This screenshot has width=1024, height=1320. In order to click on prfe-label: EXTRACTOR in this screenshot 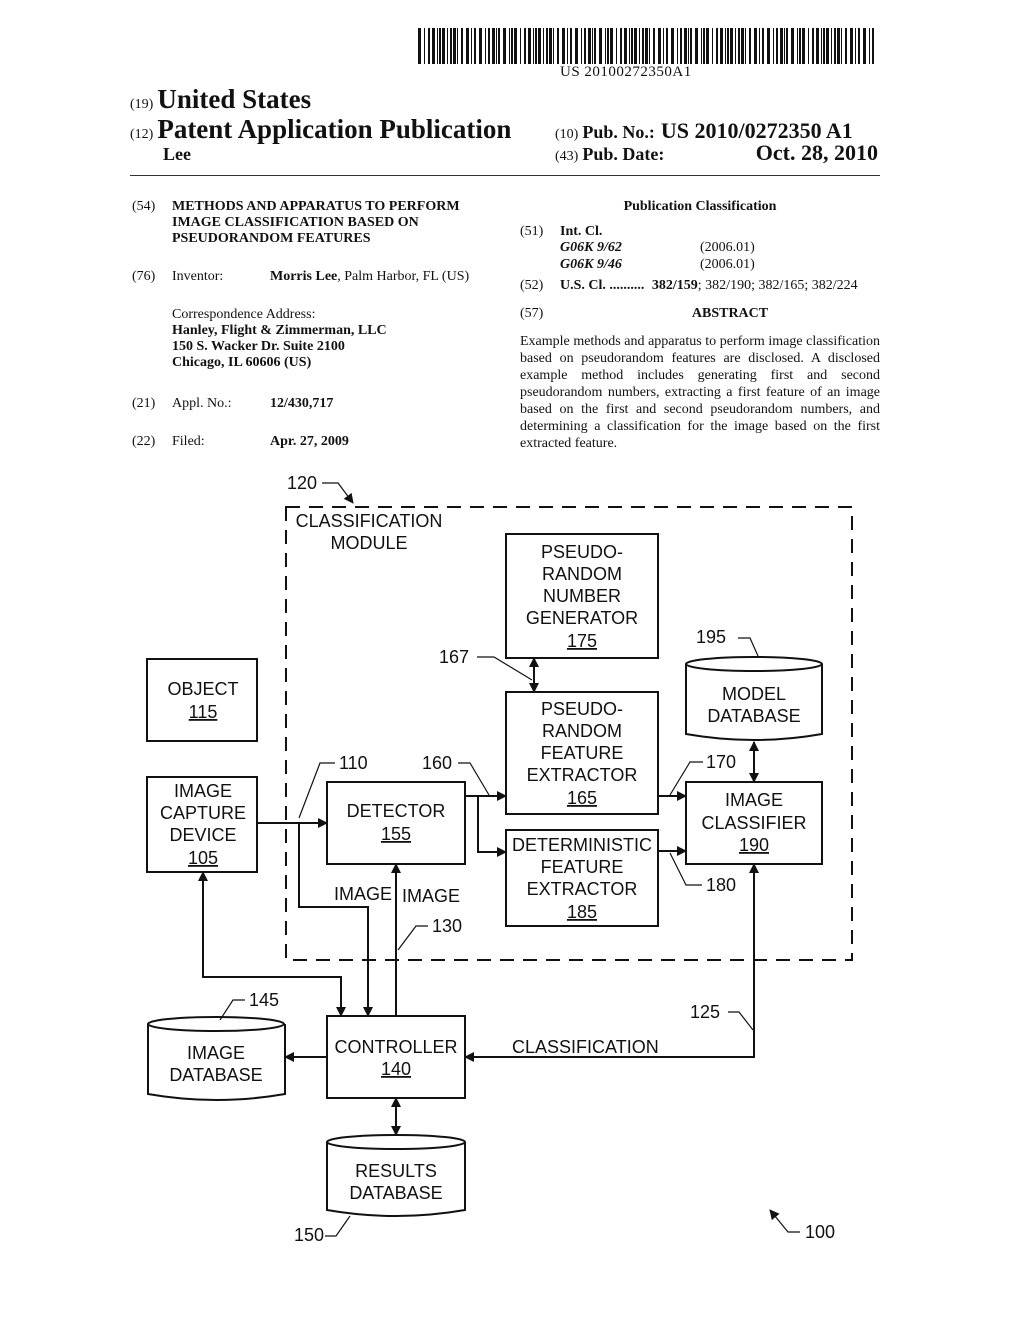, I will do `click(582, 775)`.